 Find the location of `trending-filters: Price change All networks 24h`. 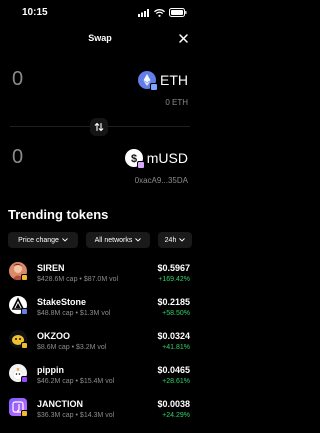

trending-filters: Price change All networks 24h is located at coordinates (100, 240).